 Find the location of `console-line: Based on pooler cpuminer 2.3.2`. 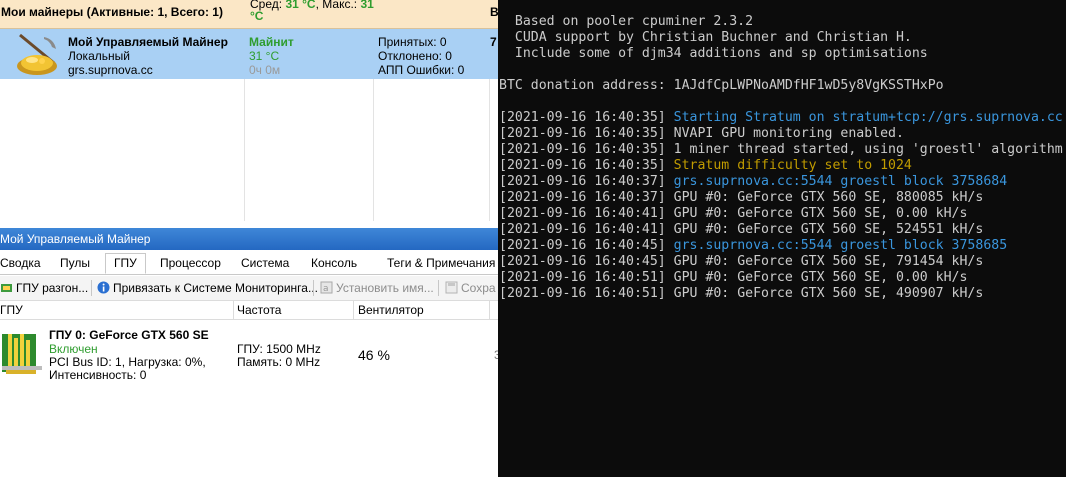

console-line: Based on pooler cpuminer 2.3.2 is located at coordinates (626, 21).